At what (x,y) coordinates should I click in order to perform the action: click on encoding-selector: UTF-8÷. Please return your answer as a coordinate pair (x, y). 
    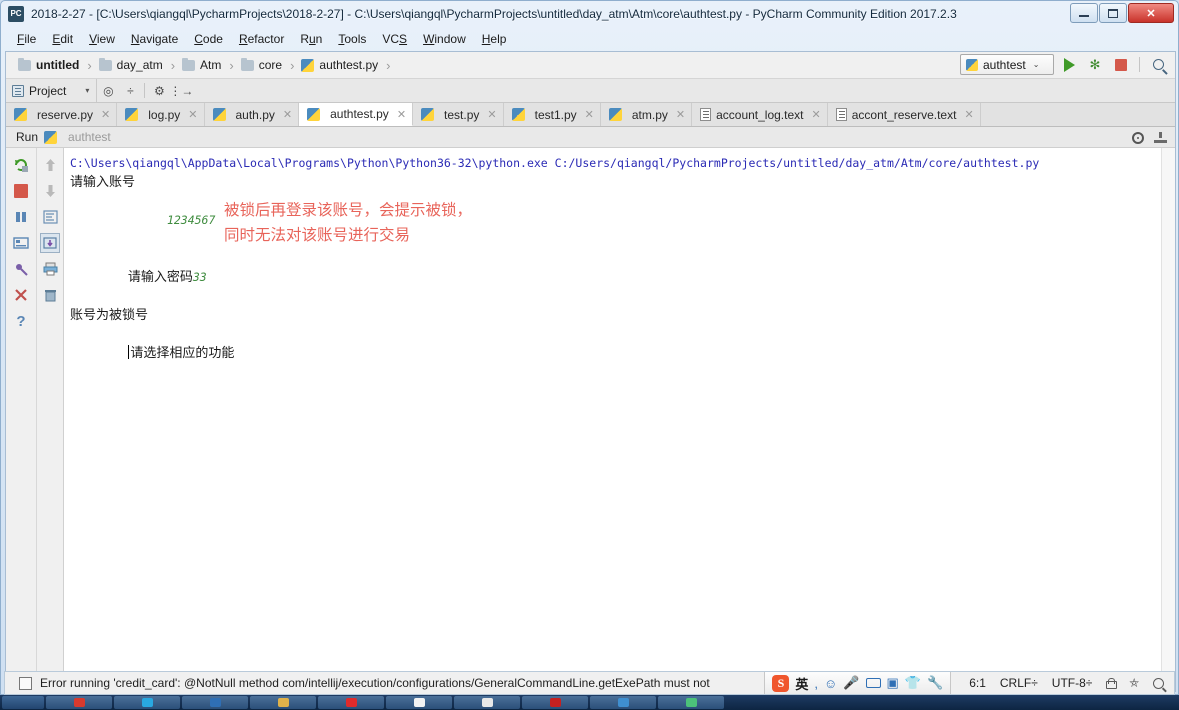
    Looking at the image, I should click on (1072, 683).